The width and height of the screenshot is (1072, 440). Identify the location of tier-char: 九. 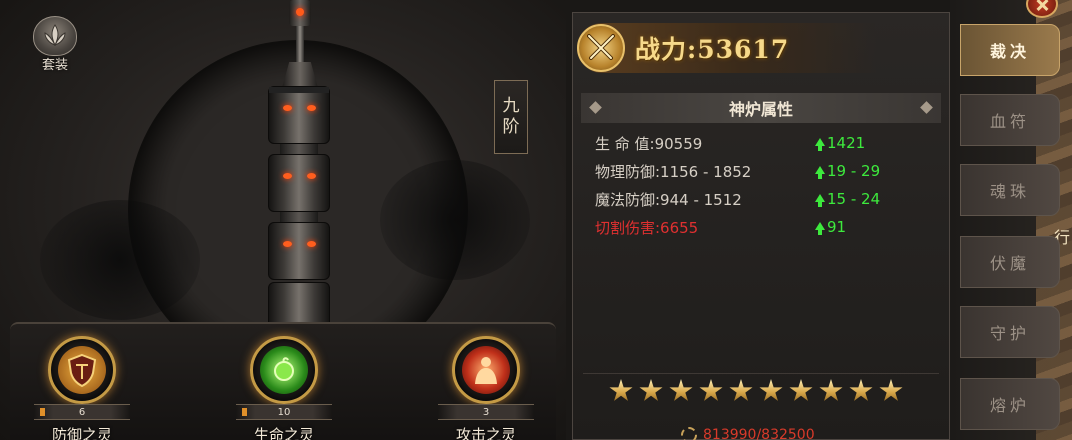
(511, 106).